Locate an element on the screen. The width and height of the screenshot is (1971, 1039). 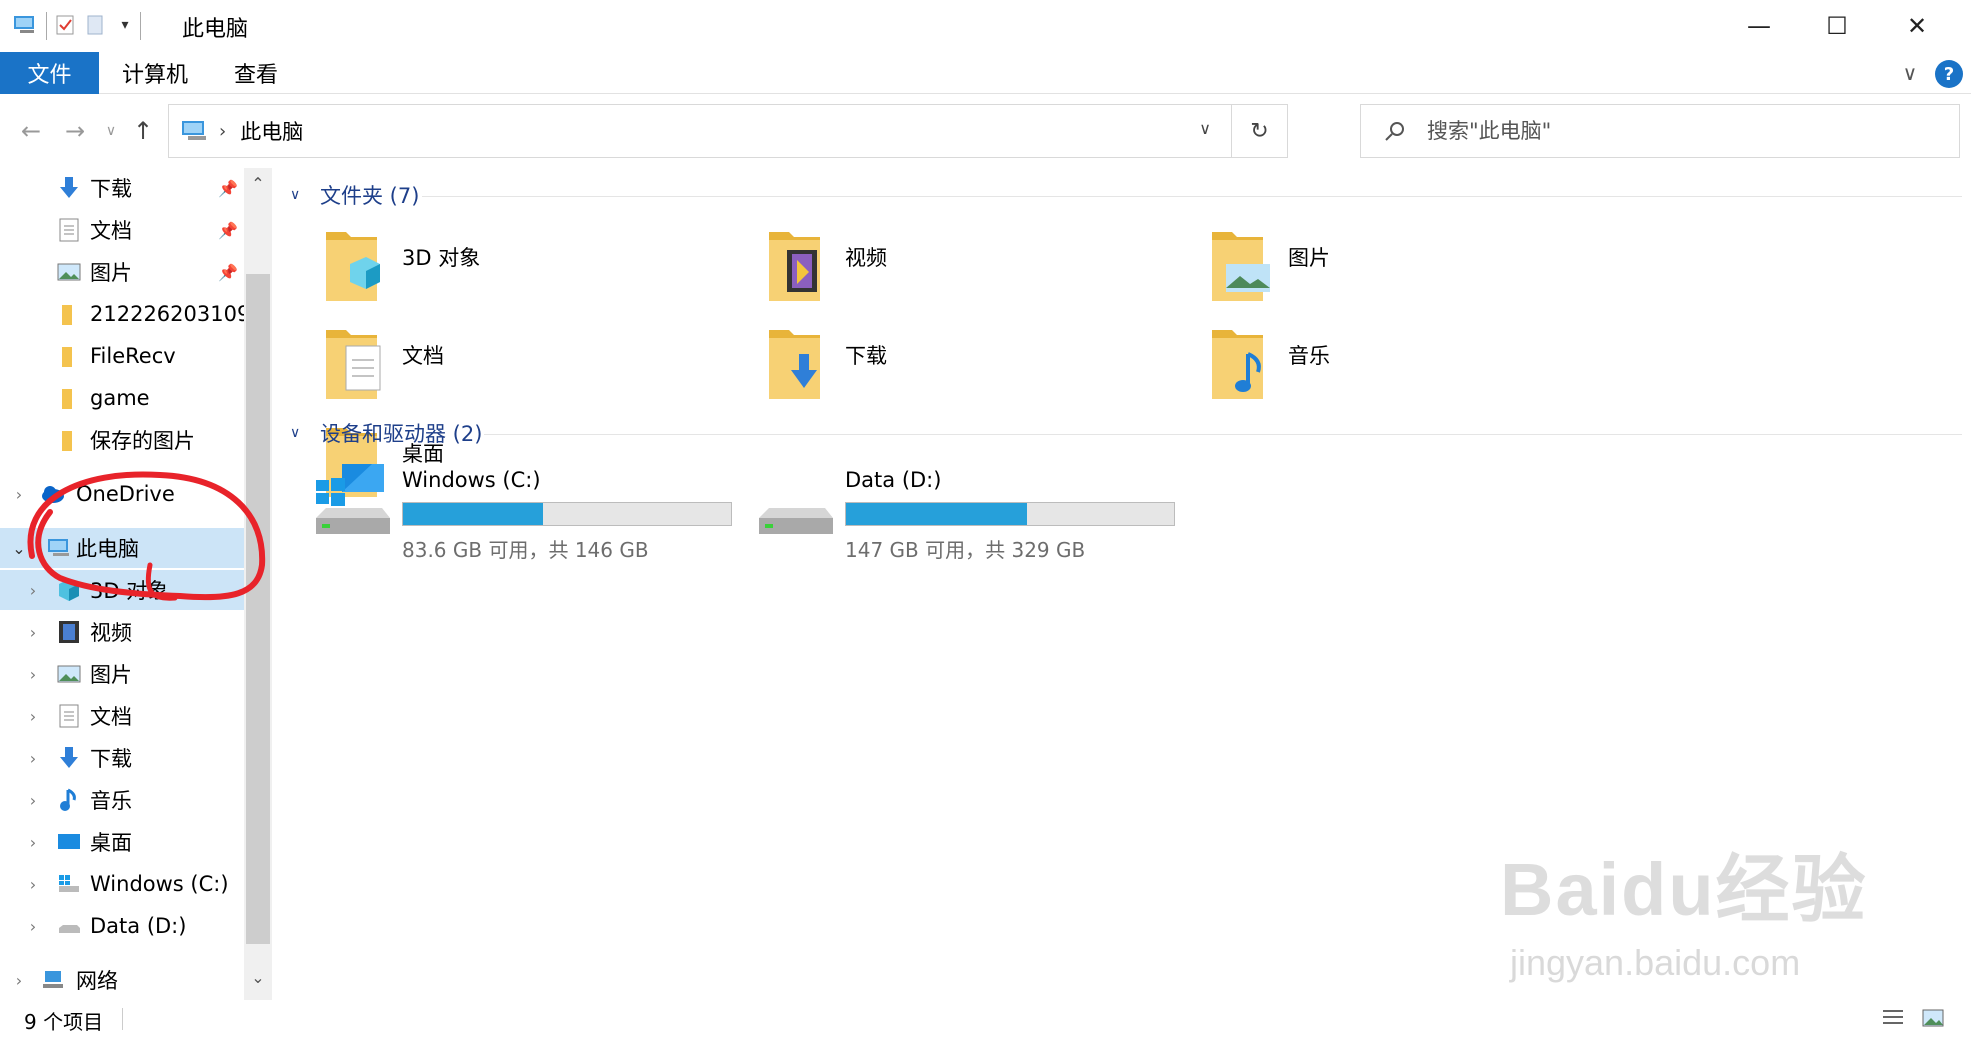
sidebar-item-music: › 音乐 is located at coordinates (122, 800).